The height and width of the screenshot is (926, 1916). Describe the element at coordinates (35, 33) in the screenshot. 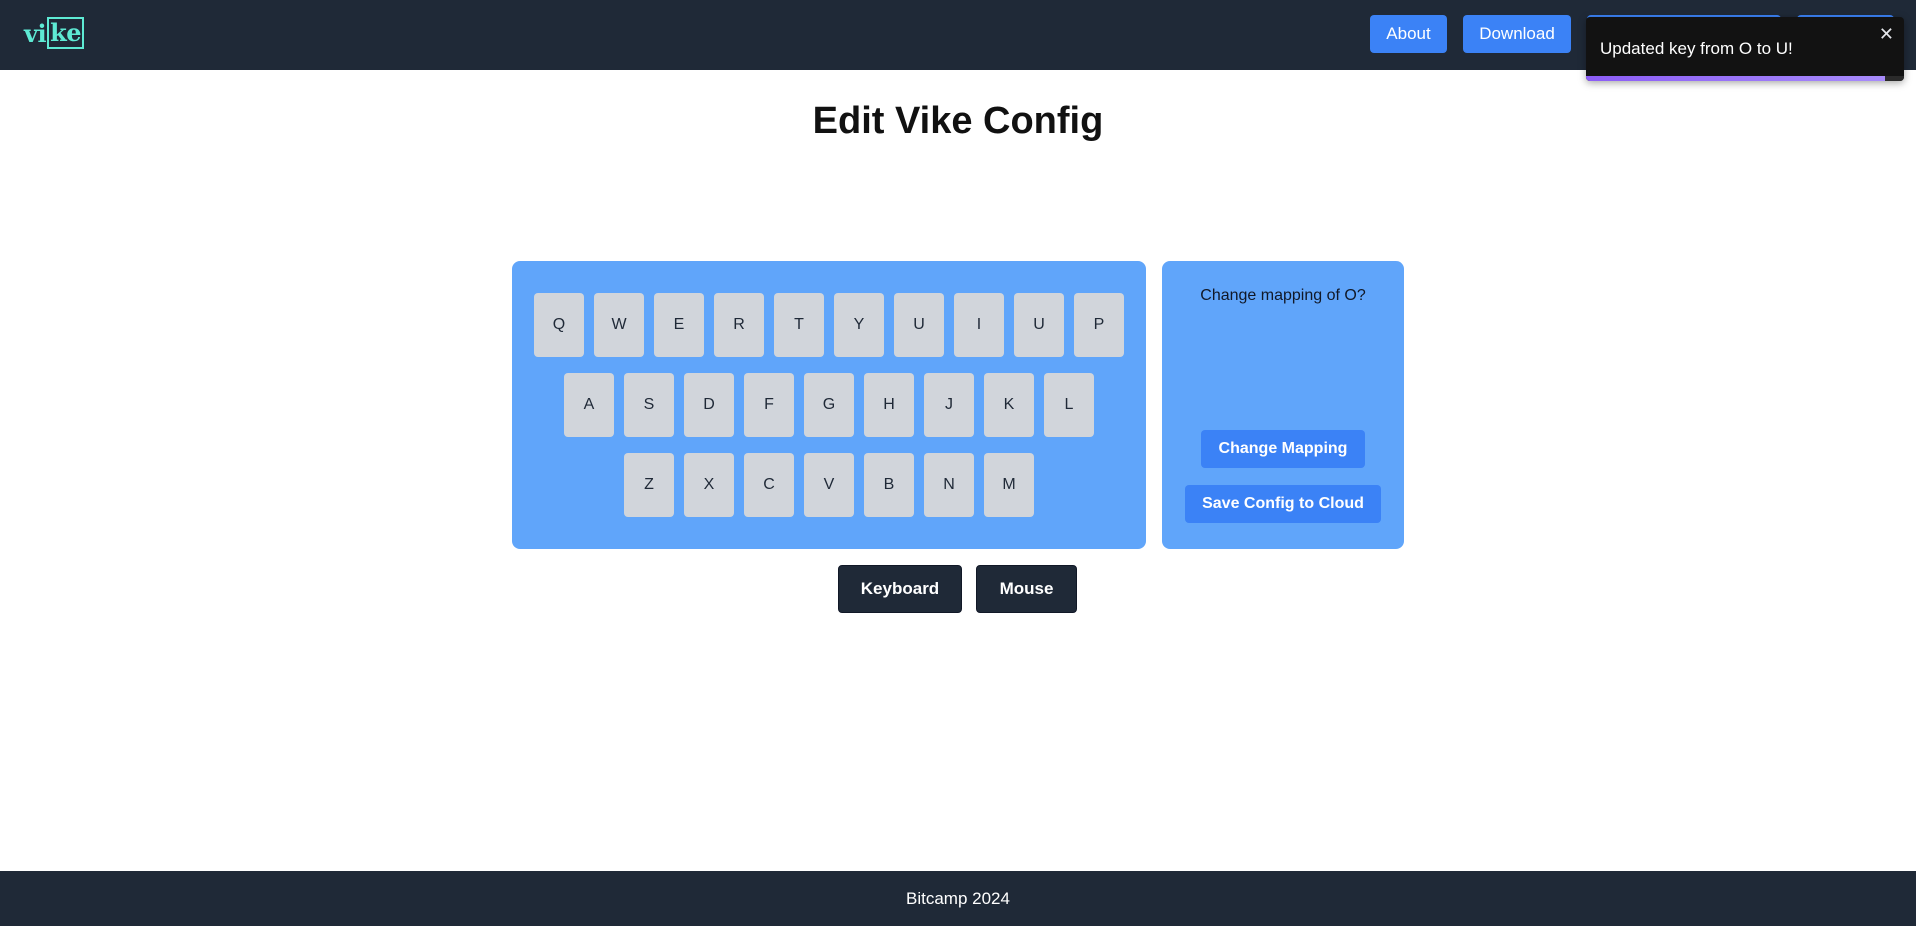

I see `logo-text-left: vi` at that location.